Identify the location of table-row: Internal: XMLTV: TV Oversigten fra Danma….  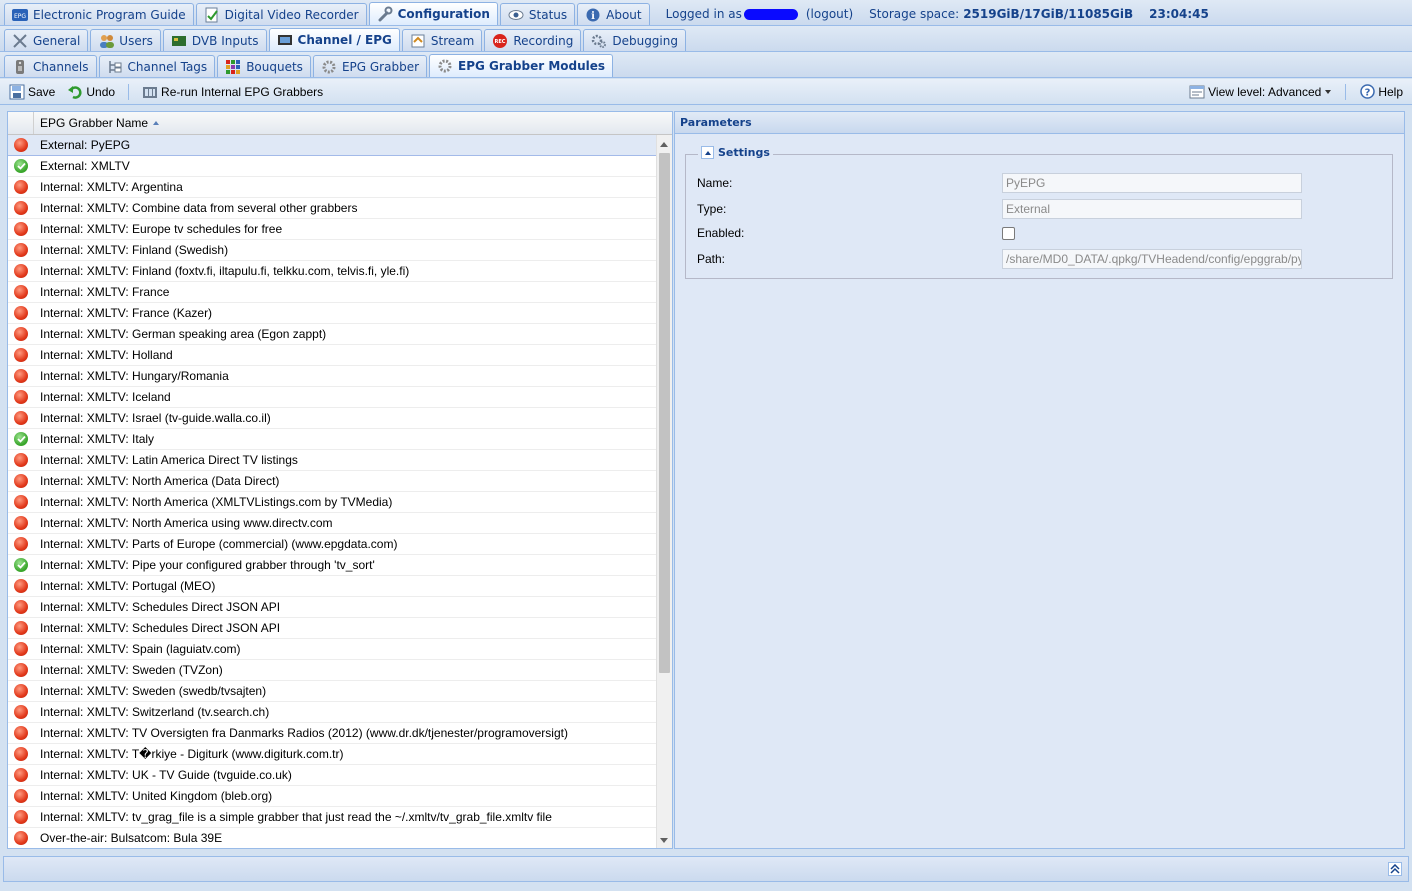
(333, 733).